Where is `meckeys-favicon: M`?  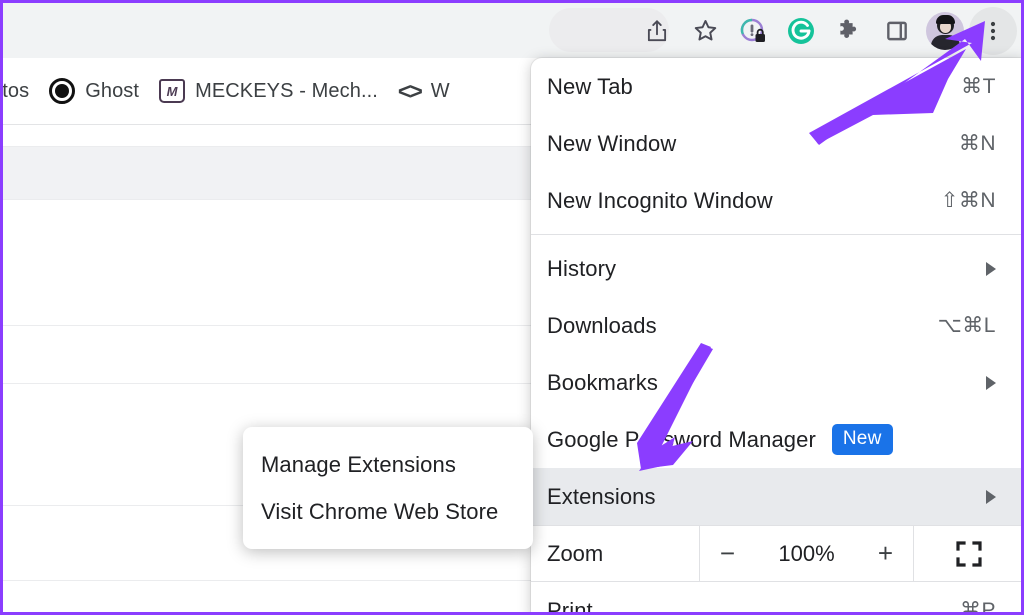 meckeys-favicon: M is located at coordinates (172, 91).